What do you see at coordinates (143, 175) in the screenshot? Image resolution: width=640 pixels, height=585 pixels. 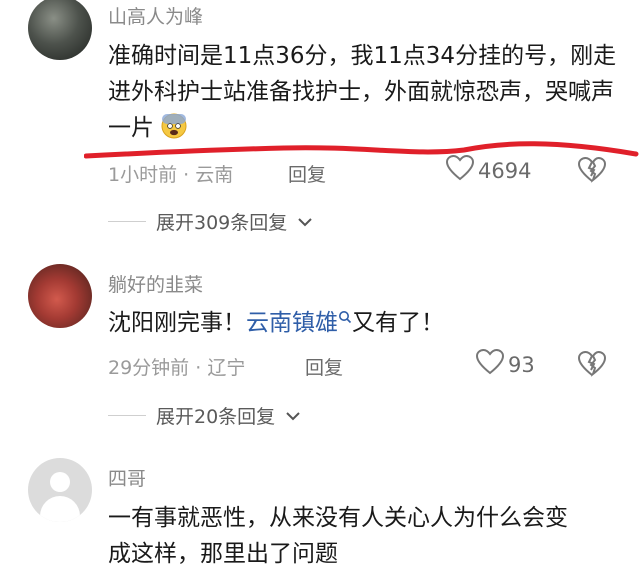 I see `comment-time: 1小时前` at bounding box center [143, 175].